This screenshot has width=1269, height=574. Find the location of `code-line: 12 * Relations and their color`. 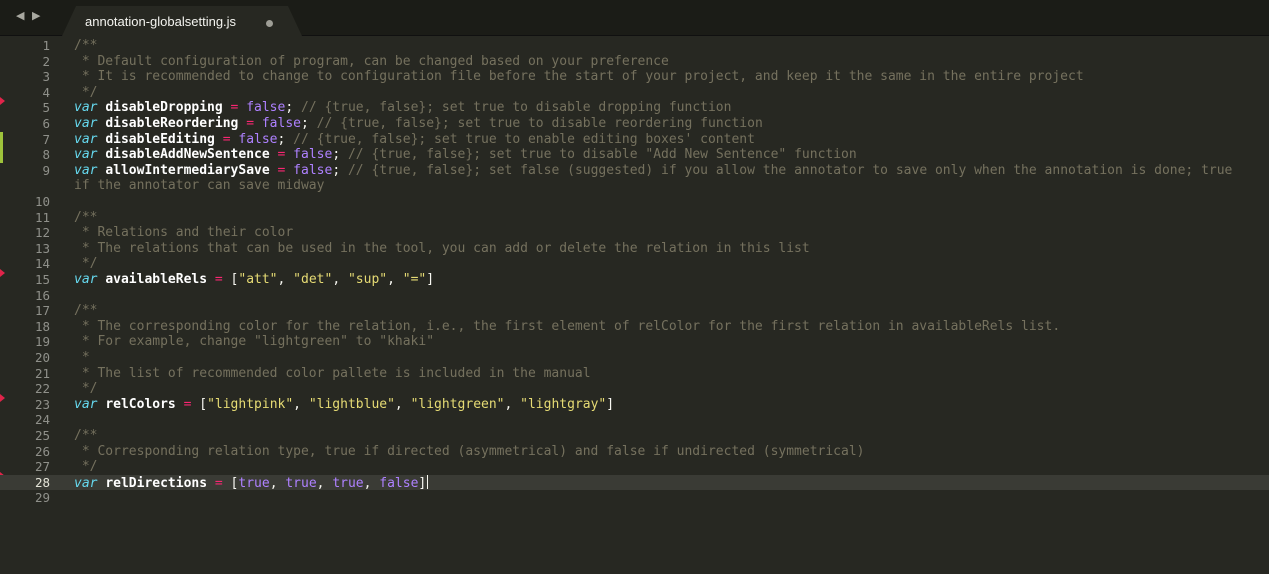

code-line: 12 * Relations and their color is located at coordinates (634, 233).